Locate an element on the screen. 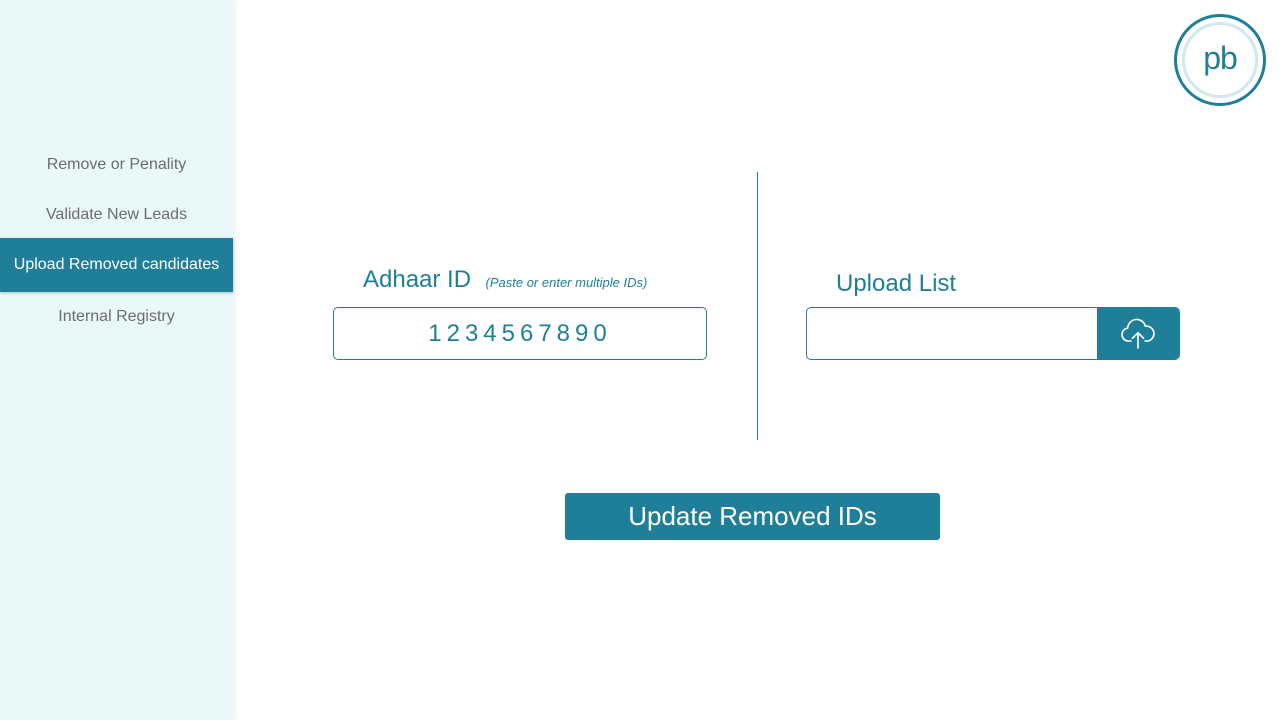  adhaar-label-row: Adhaar ID (Paste or enter multiple IDs) is located at coordinates (505, 280).